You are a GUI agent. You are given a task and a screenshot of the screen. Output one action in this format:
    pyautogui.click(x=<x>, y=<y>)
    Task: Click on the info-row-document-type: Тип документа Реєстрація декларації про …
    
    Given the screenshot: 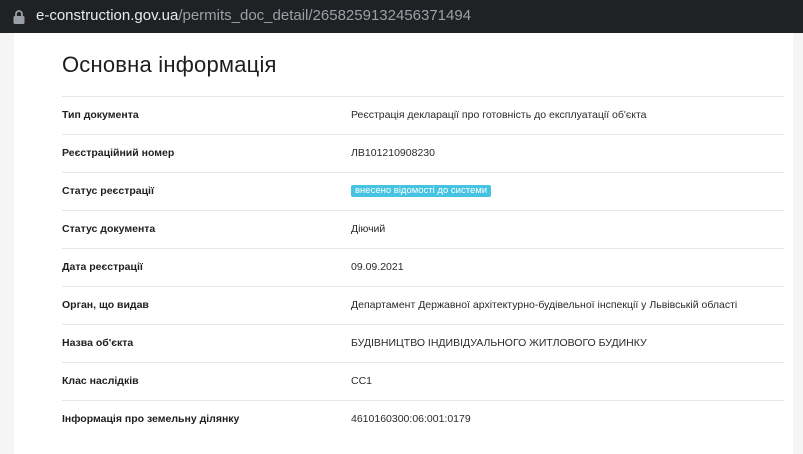 What is the action you would take?
    pyautogui.click(x=423, y=115)
    